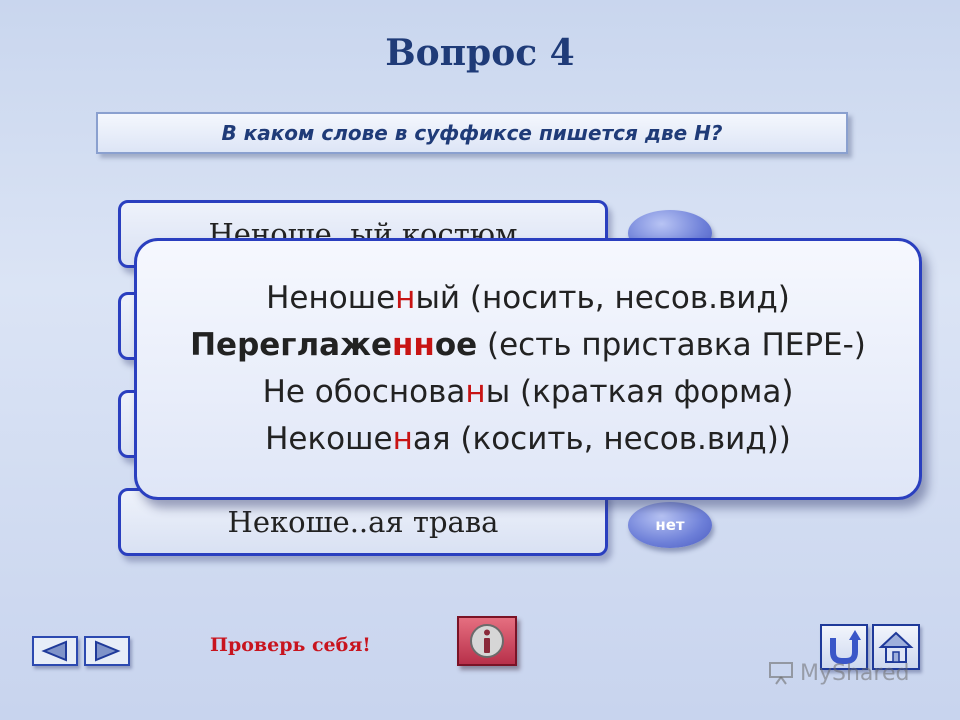 This screenshot has height=720, width=960. I want to click on explanation-line-2-part-d: (есть приставка ПЕРЕ-), so click(671, 345).